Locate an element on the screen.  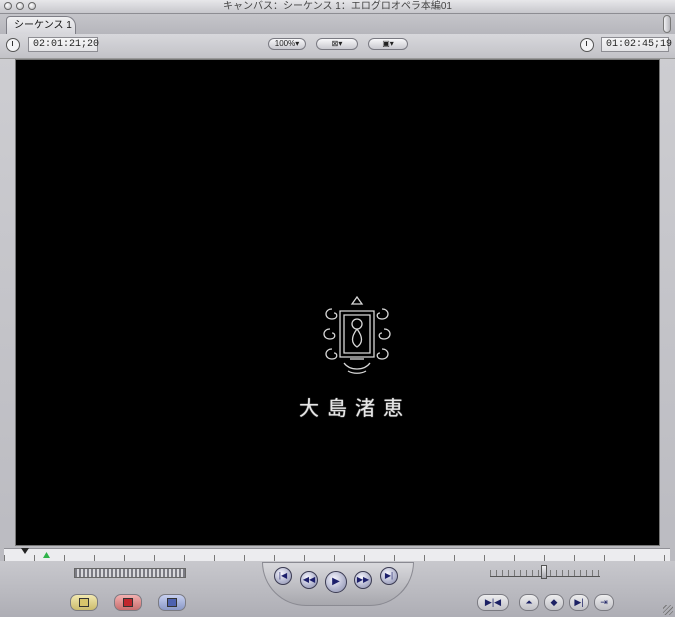
play-button: ▶ is located at coordinates (336, 582).